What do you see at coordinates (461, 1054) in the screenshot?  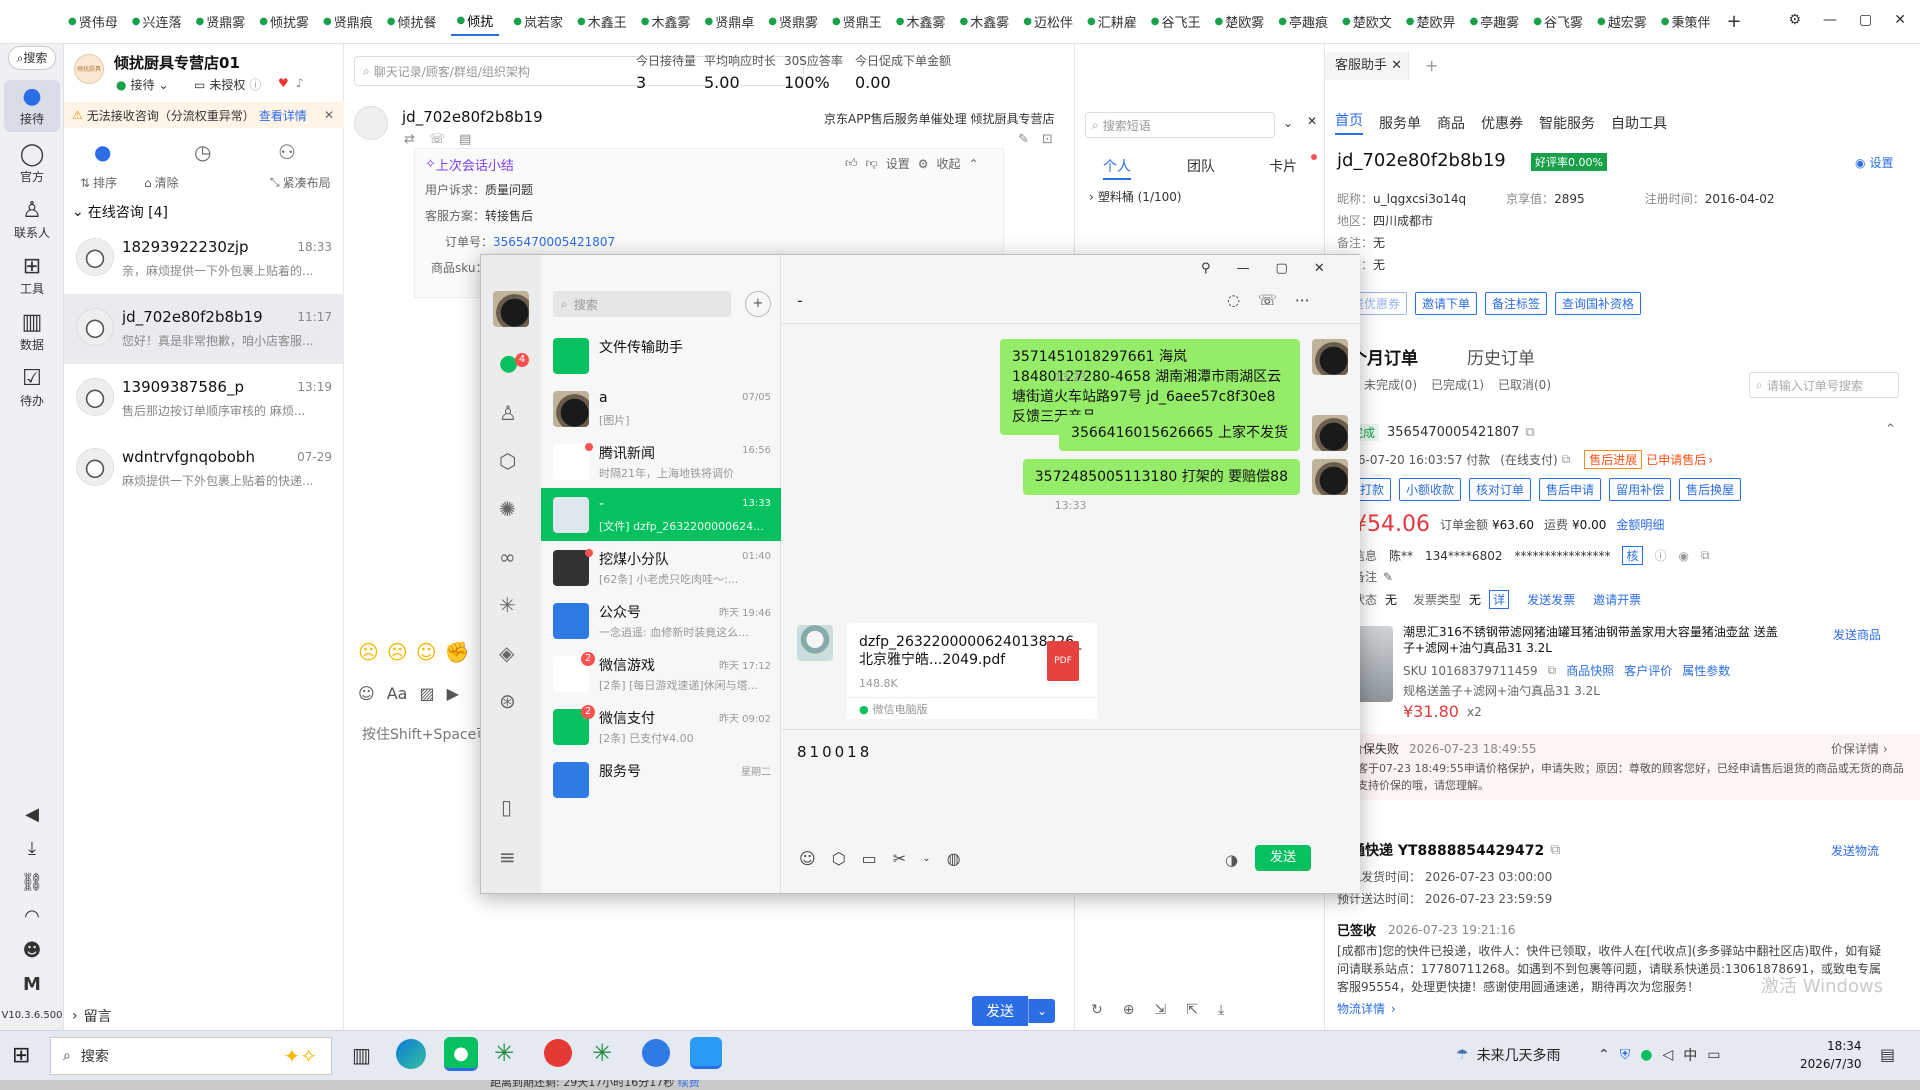 I see `wechat-app-icon: ●` at bounding box center [461, 1054].